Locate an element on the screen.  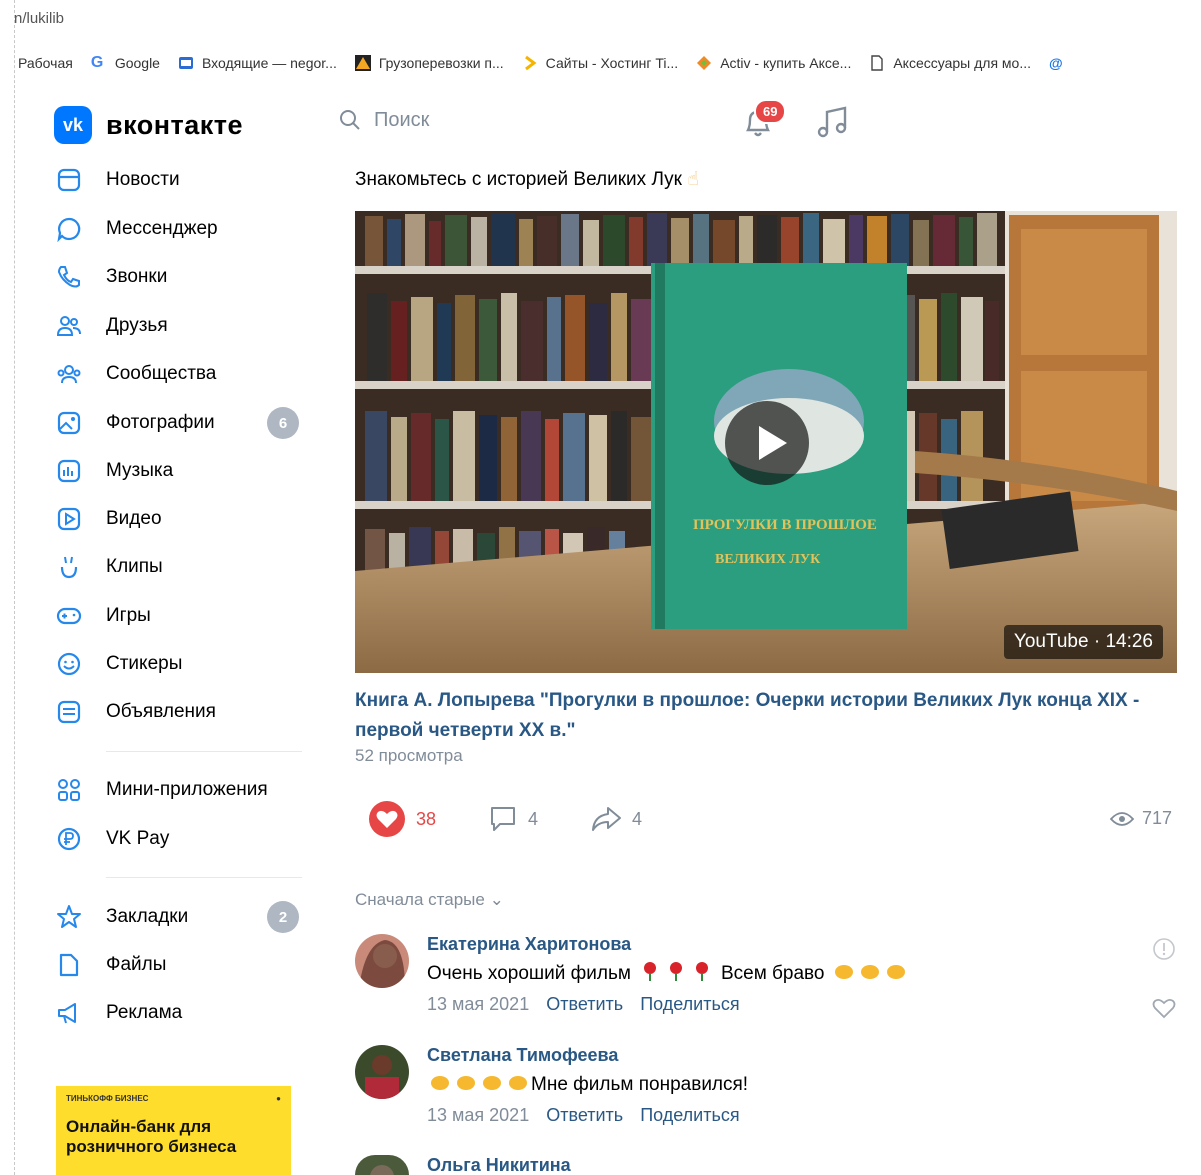
sidebar-item-label: Игры is located at coordinates (128, 615).